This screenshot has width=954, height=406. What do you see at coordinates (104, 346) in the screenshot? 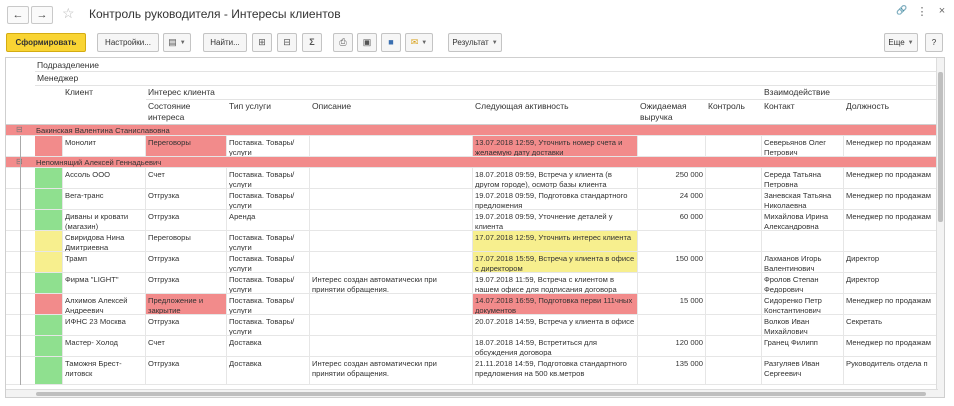
I see `cell-client: Мастер- Холод` at bounding box center [104, 346].